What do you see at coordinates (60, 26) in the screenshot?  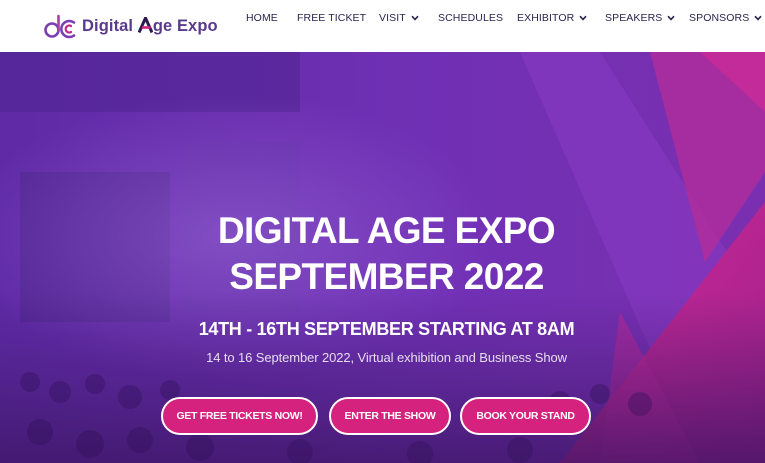 I see `dc-logo-icon` at bounding box center [60, 26].